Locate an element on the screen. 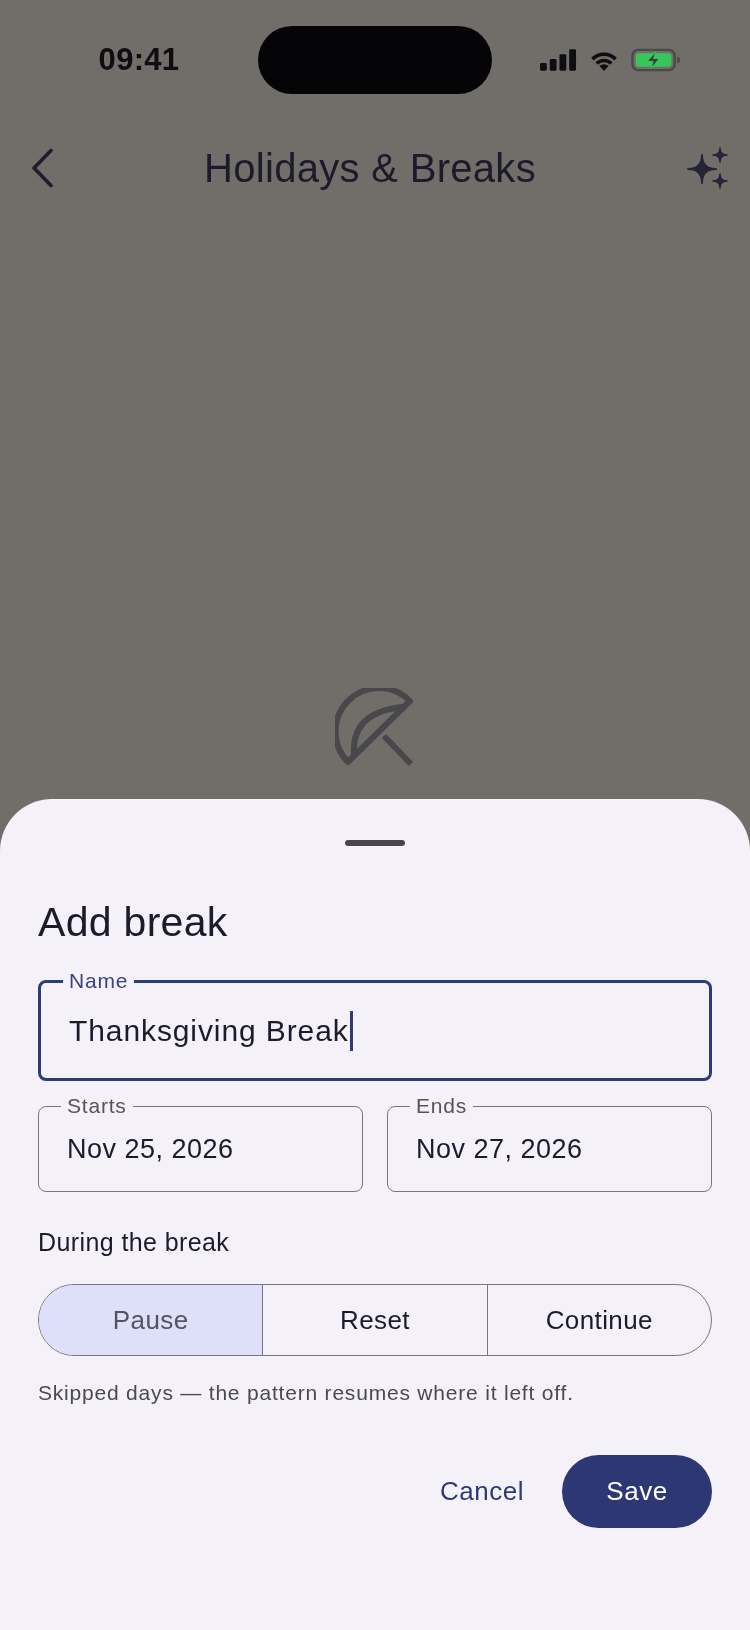 The height and width of the screenshot is (1630, 750). text-cursor-icon is located at coordinates (351, 1031).